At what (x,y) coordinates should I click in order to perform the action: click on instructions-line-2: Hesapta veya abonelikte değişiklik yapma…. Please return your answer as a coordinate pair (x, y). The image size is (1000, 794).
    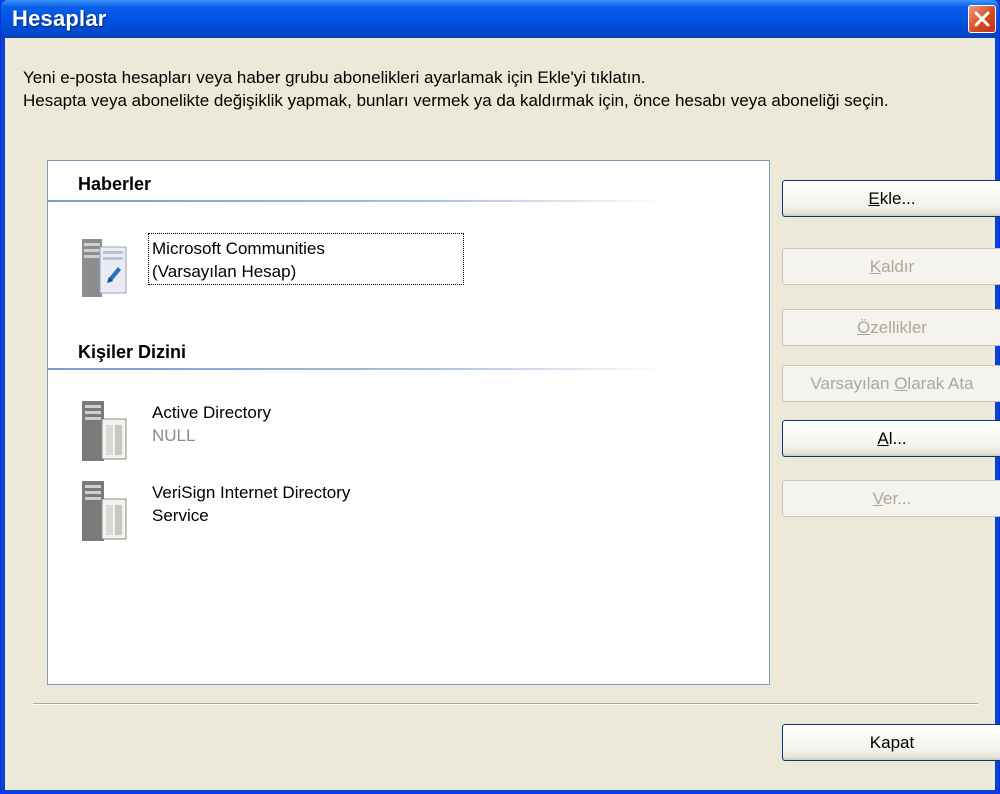
    Looking at the image, I should click on (456, 100).